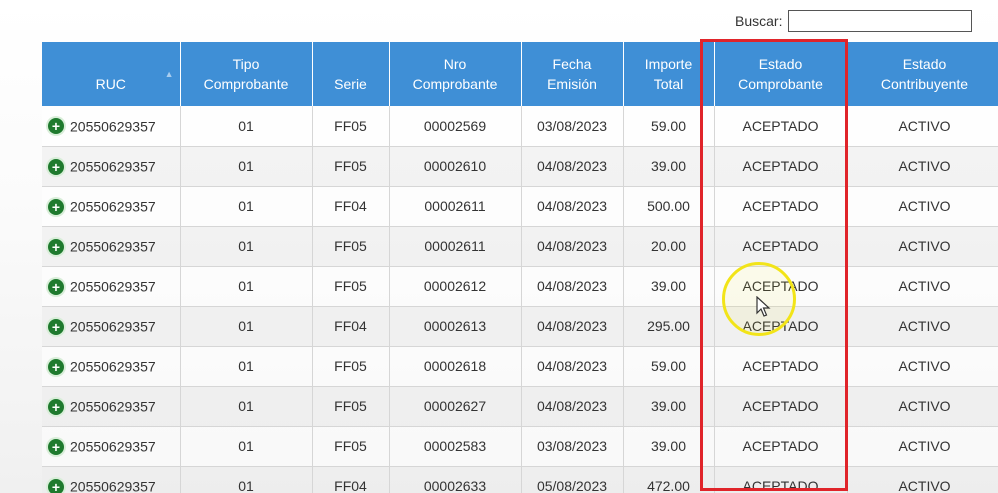 The image size is (998, 493). What do you see at coordinates (455, 479) in the screenshot?
I see `cell-nro: 00002633` at bounding box center [455, 479].